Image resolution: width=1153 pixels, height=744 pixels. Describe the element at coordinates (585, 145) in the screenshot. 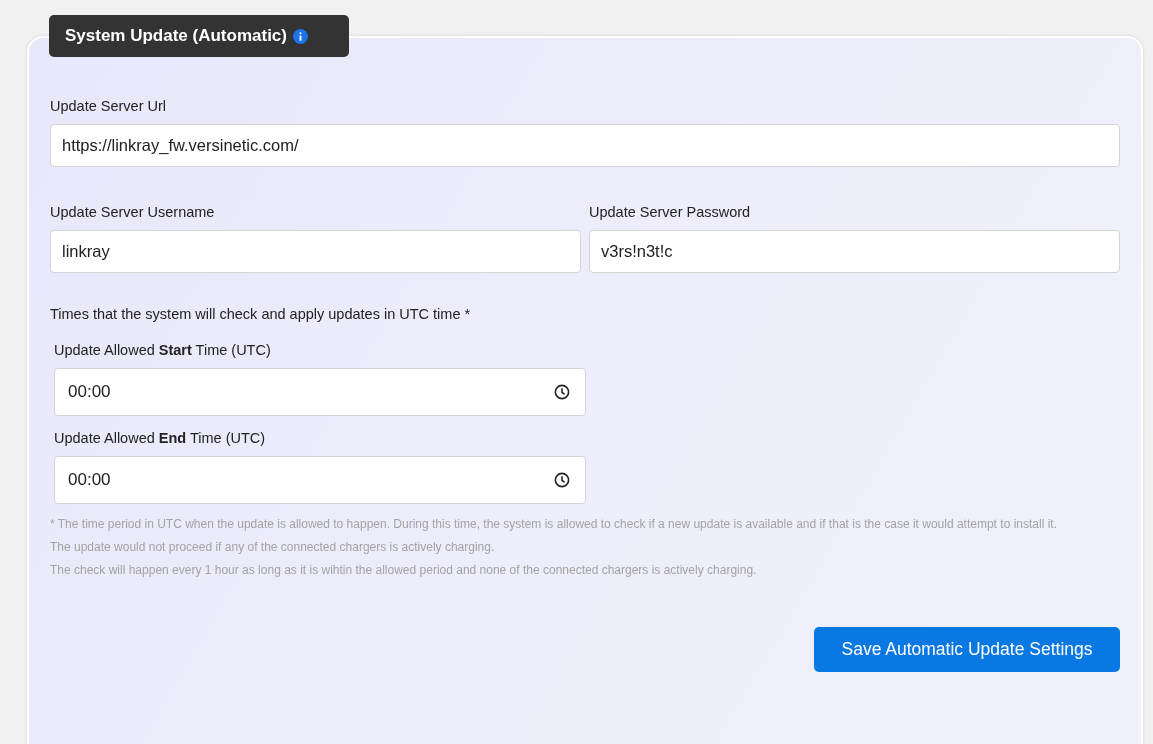

I see `url-input-field: https://linkray_fw.versinetic.com/` at that location.